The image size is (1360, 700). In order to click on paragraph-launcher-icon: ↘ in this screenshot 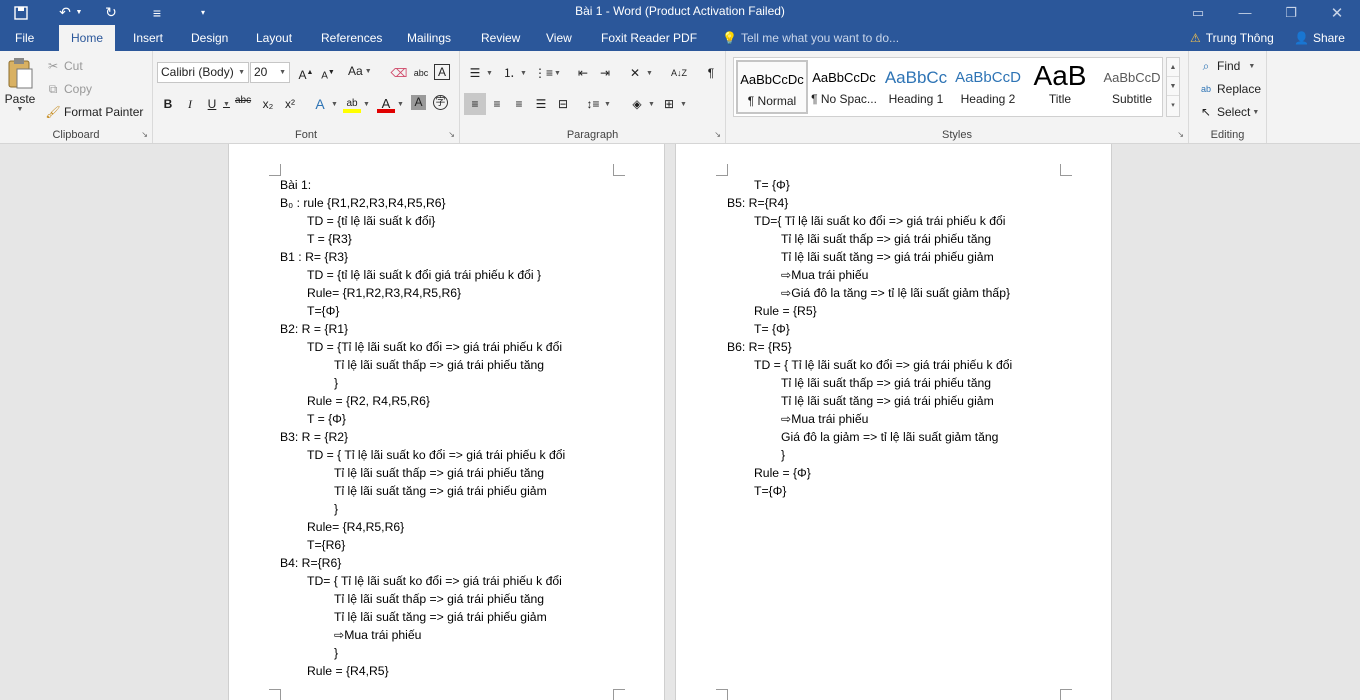, I will do `click(717, 134)`.